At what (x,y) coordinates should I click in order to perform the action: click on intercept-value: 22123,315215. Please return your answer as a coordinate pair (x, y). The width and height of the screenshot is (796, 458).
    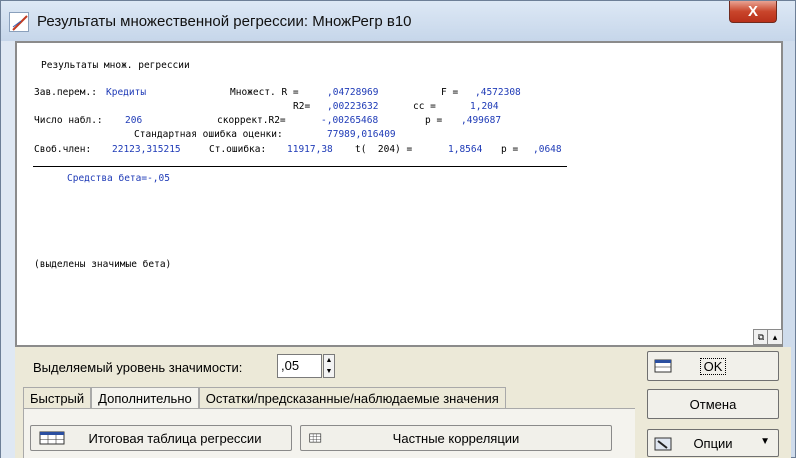
    Looking at the image, I should click on (146, 149).